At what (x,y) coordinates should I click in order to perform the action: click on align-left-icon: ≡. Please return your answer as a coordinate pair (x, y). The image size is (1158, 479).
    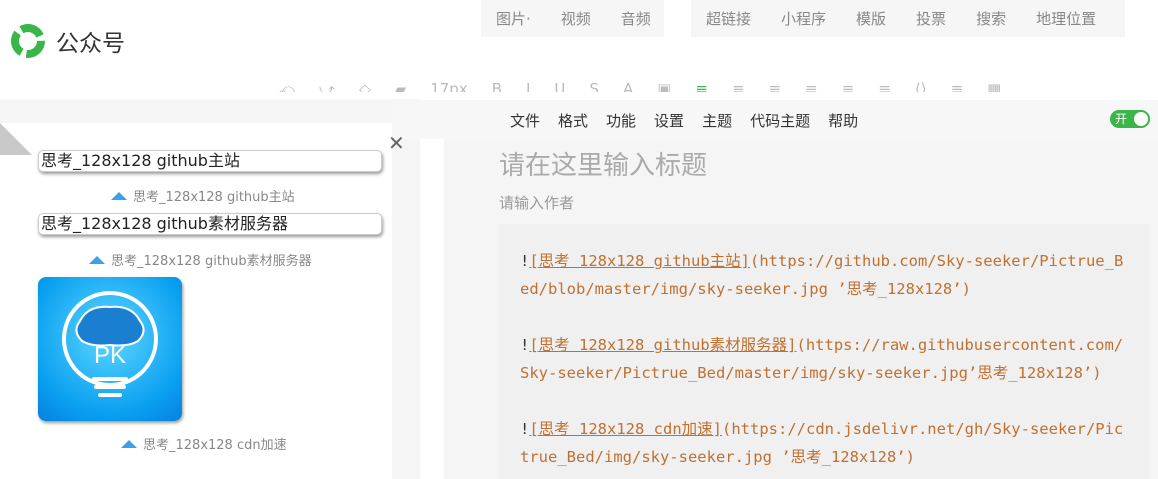
    Looking at the image, I should click on (701, 85).